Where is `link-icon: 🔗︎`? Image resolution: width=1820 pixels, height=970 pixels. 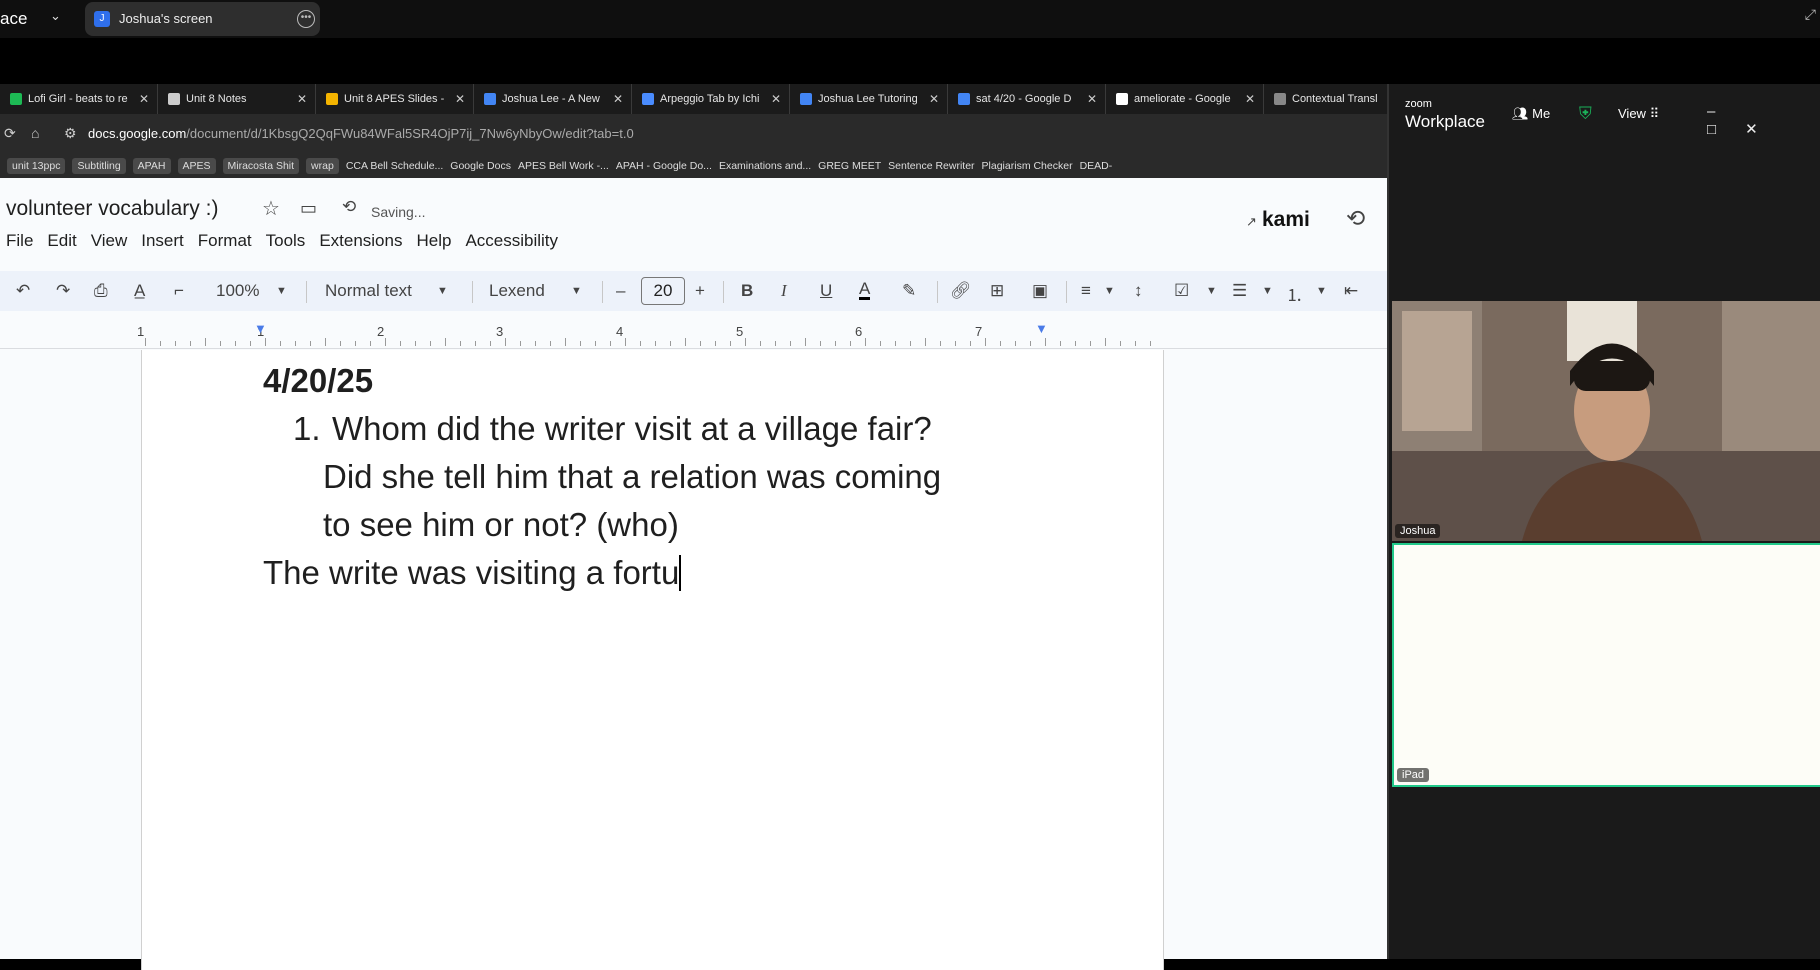 link-icon: 🔗︎ is located at coordinates (961, 291).